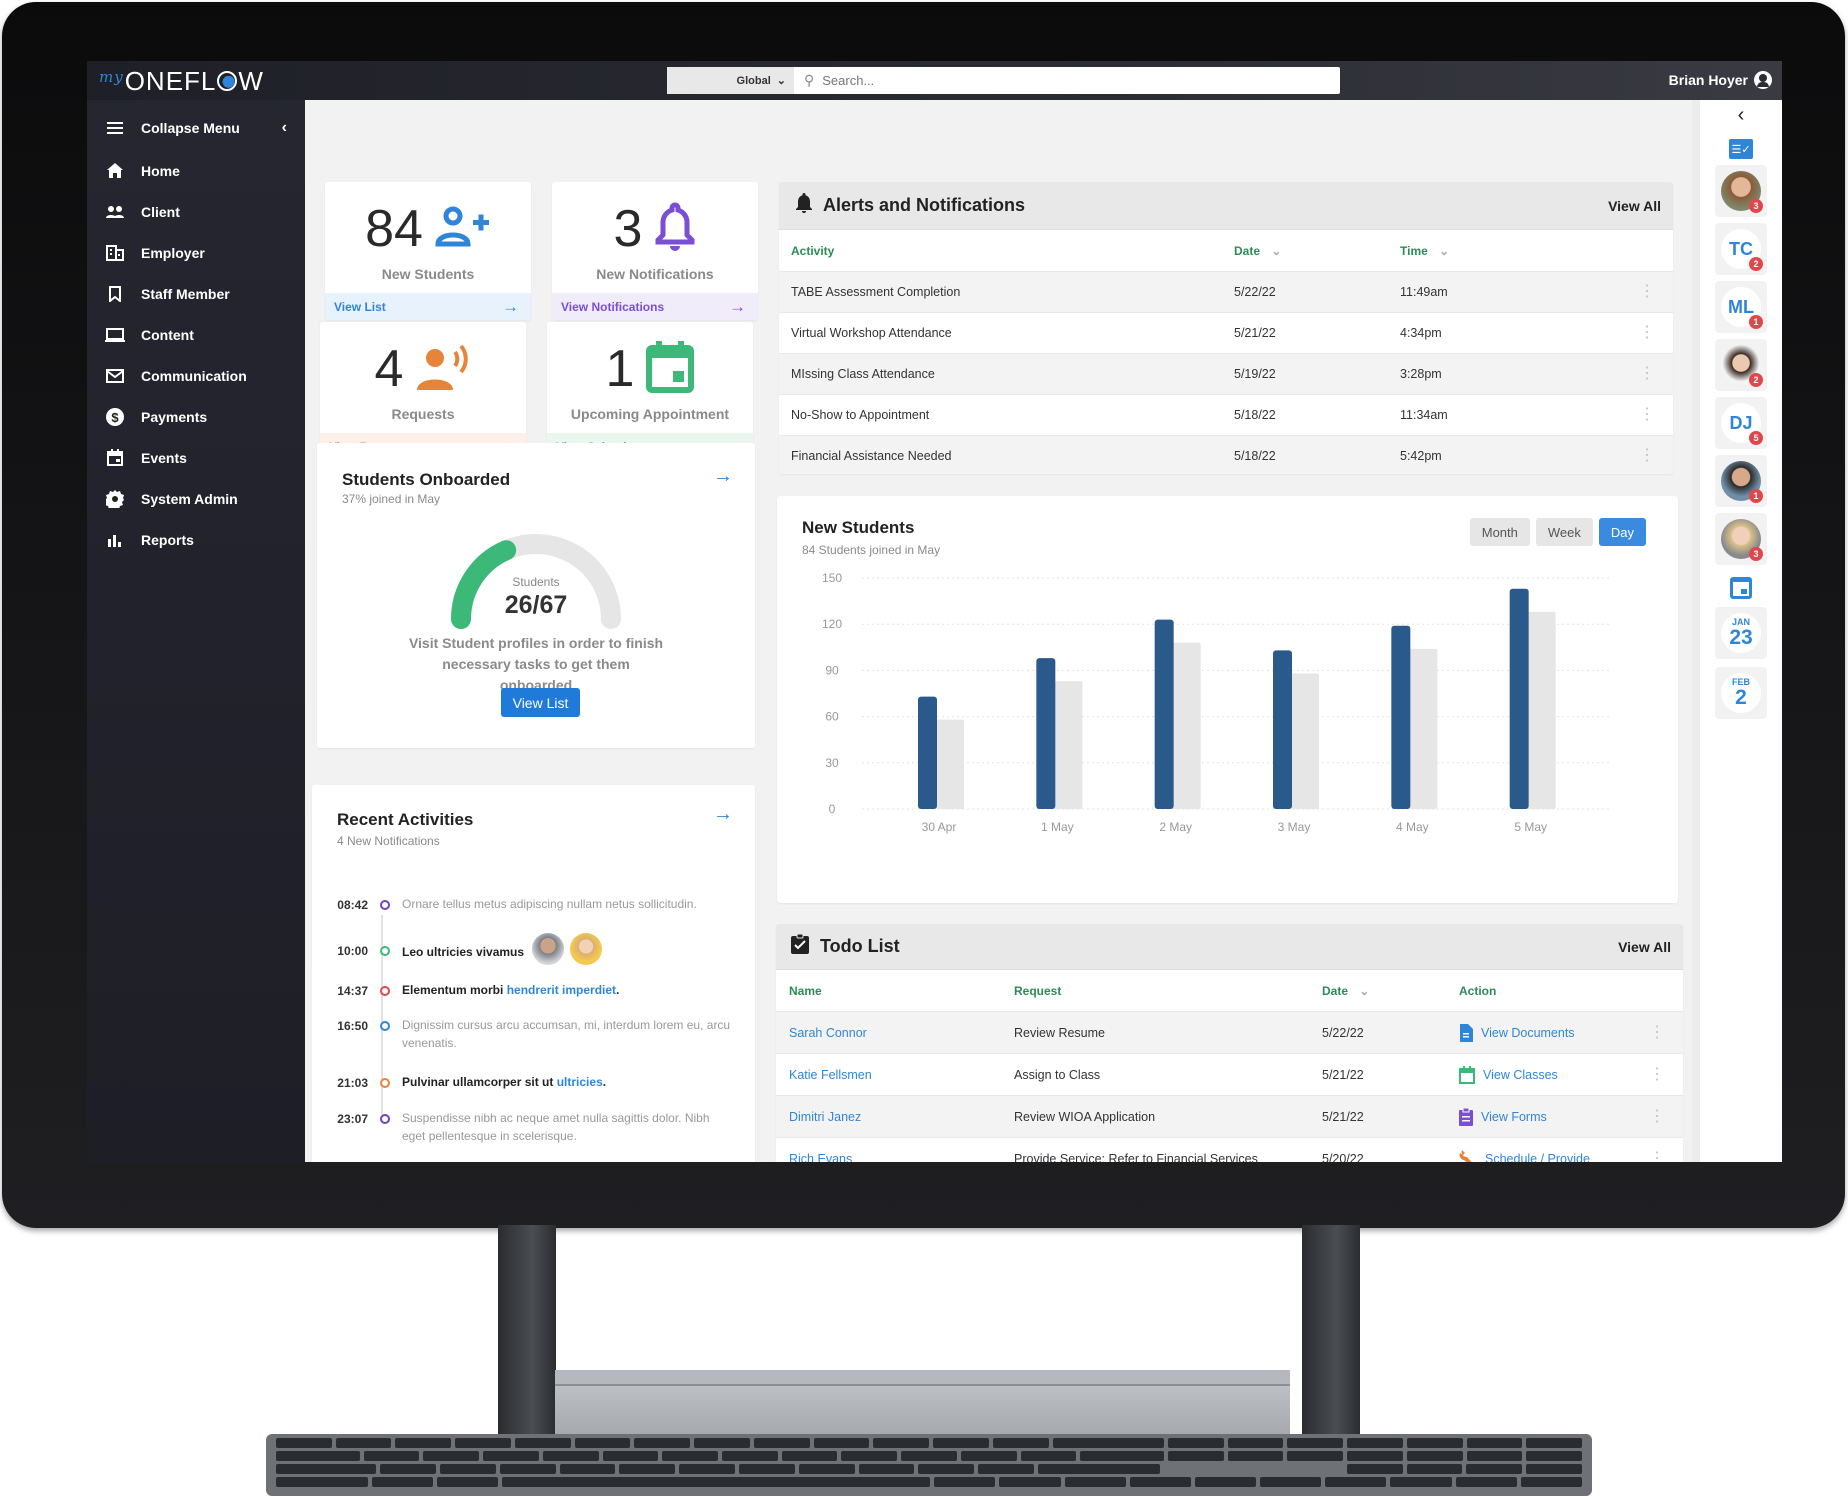 The width and height of the screenshot is (1848, 1497). What do you see at coordinates (1644, 947) in the screenshot?
I see `todo-view-all-link: View All` at bounding box center [1644, 947].